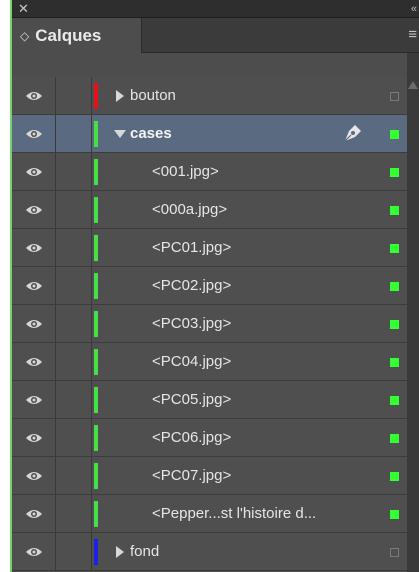  I want to click on layer-name: cases, so click(151, 133).